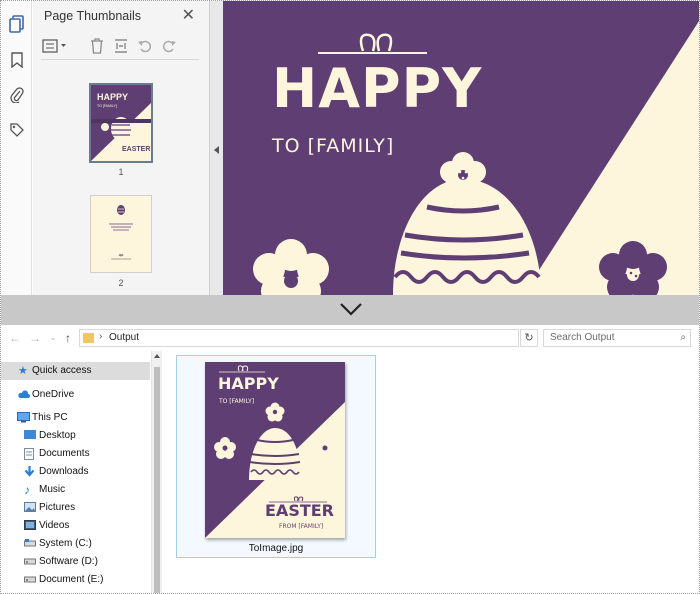  I want to click on recent-dropdown-icon: ⌄, so click(53, 338).